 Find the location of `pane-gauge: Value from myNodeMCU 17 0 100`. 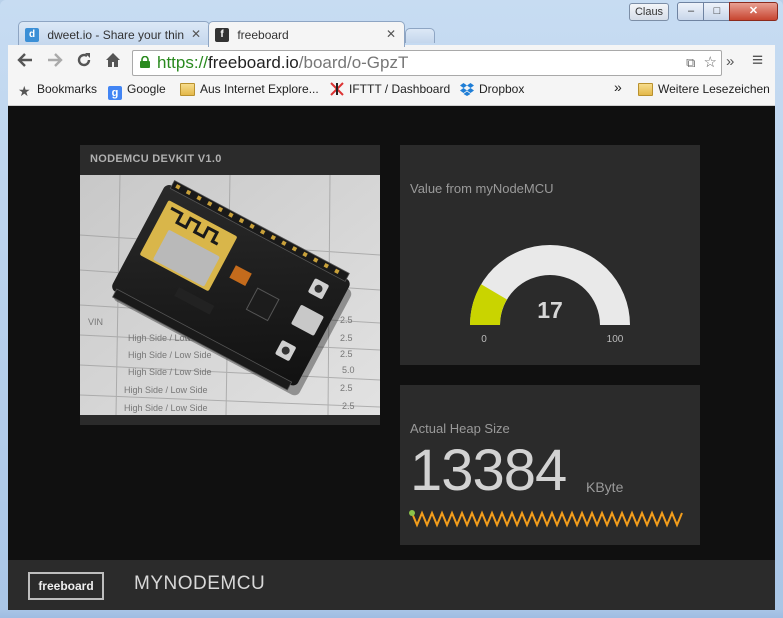

pane-gauge: Value from myNodeMCU 17 0 100 is located at coordinates (550, 255).